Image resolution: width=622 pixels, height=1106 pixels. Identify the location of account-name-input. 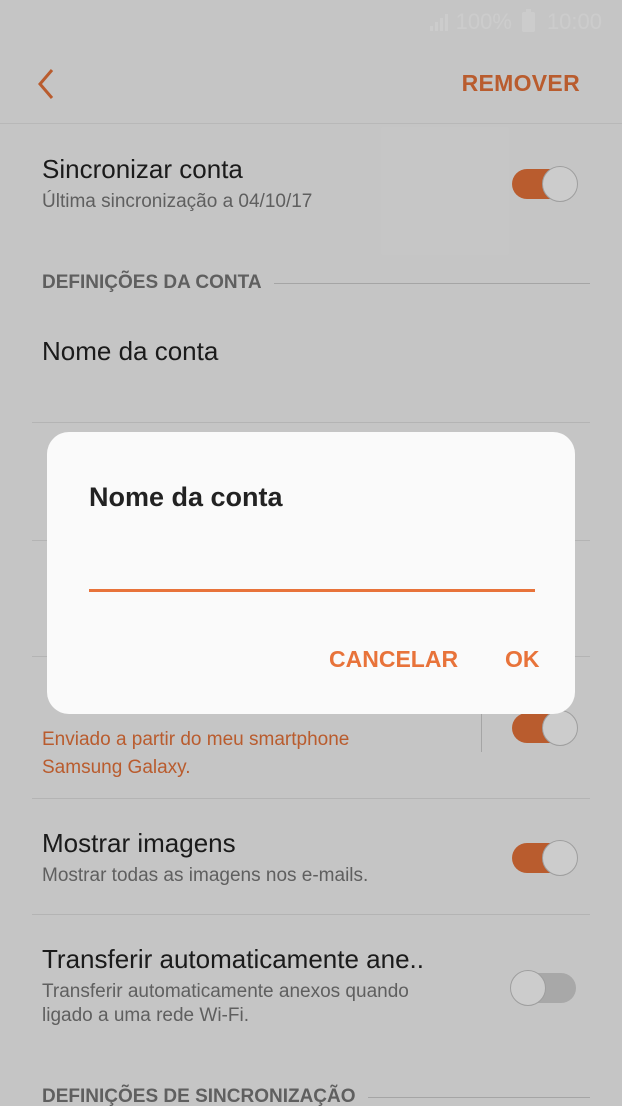
(312, 572).